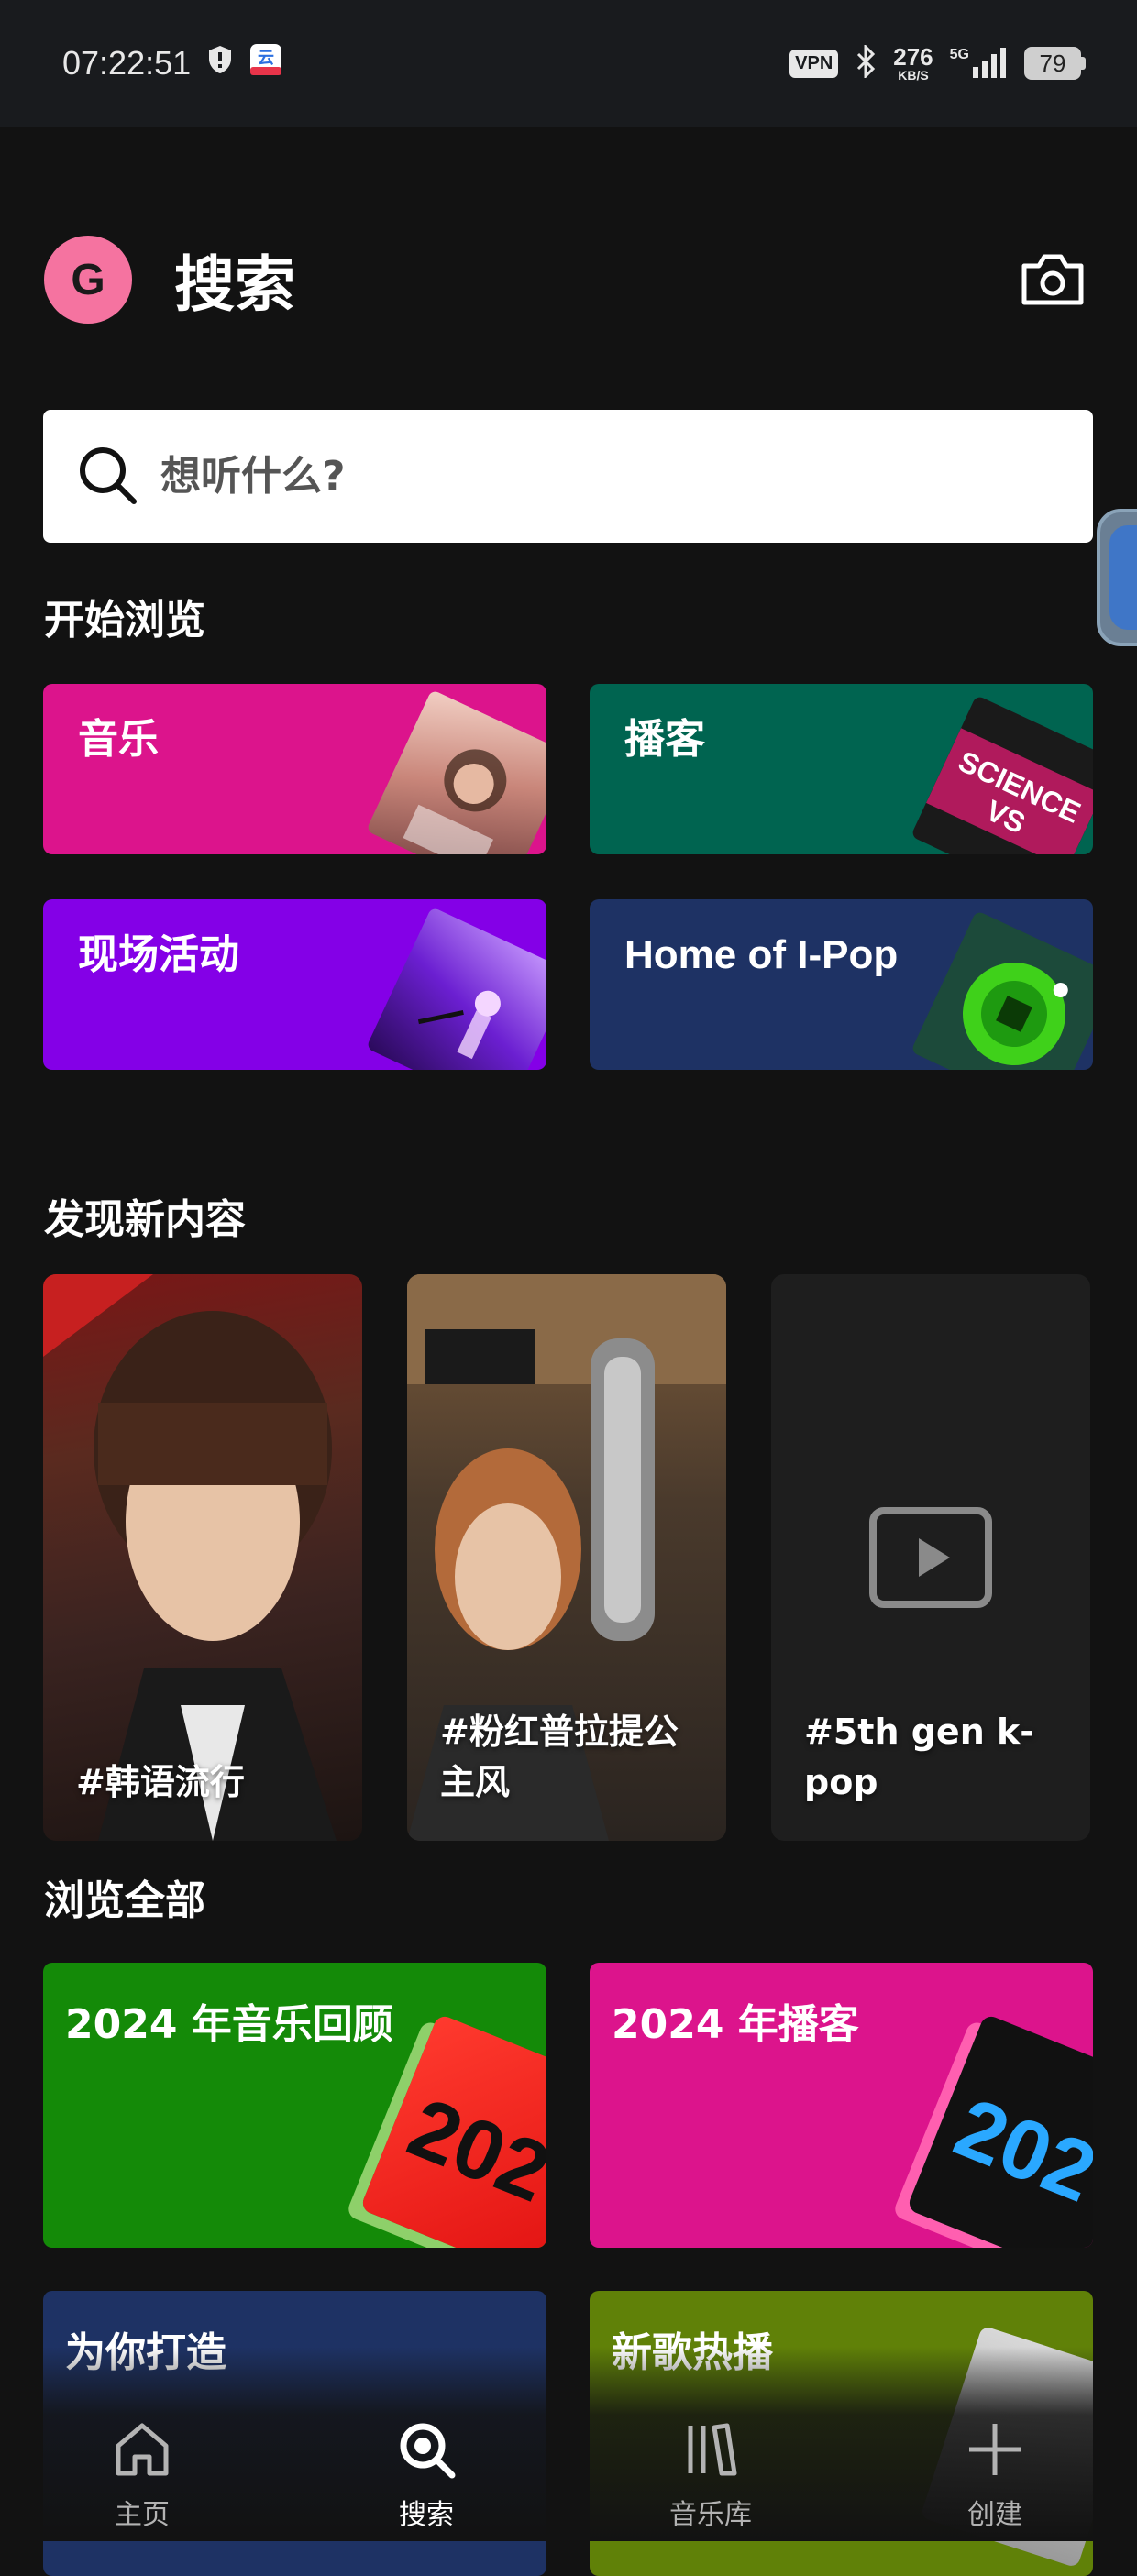 This screenshot has width=1137, height=2576. Describe the element at coordinates (995, 2451) in the screenshot. I see `plus-icon` at that location.